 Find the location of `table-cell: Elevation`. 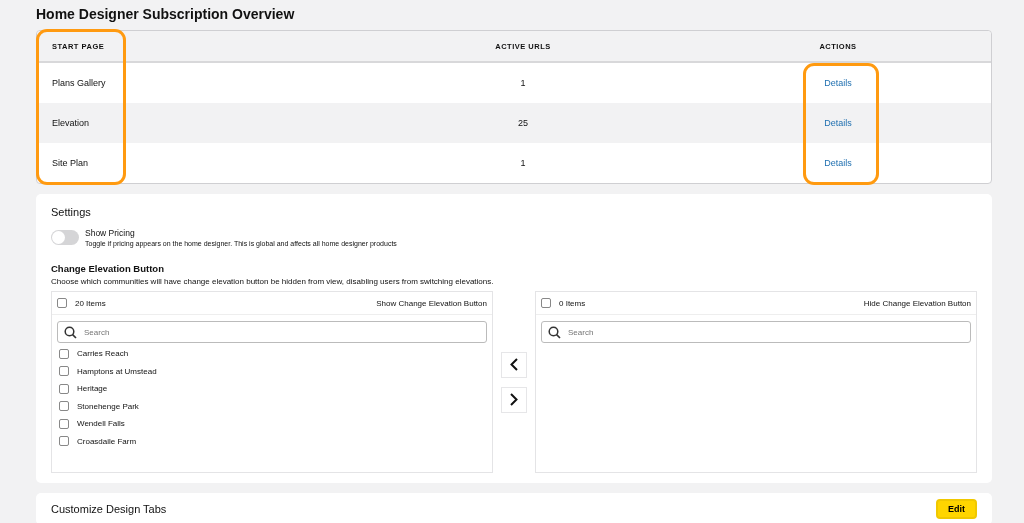

table-cell: Elevation is located at coordinates (71, 123).